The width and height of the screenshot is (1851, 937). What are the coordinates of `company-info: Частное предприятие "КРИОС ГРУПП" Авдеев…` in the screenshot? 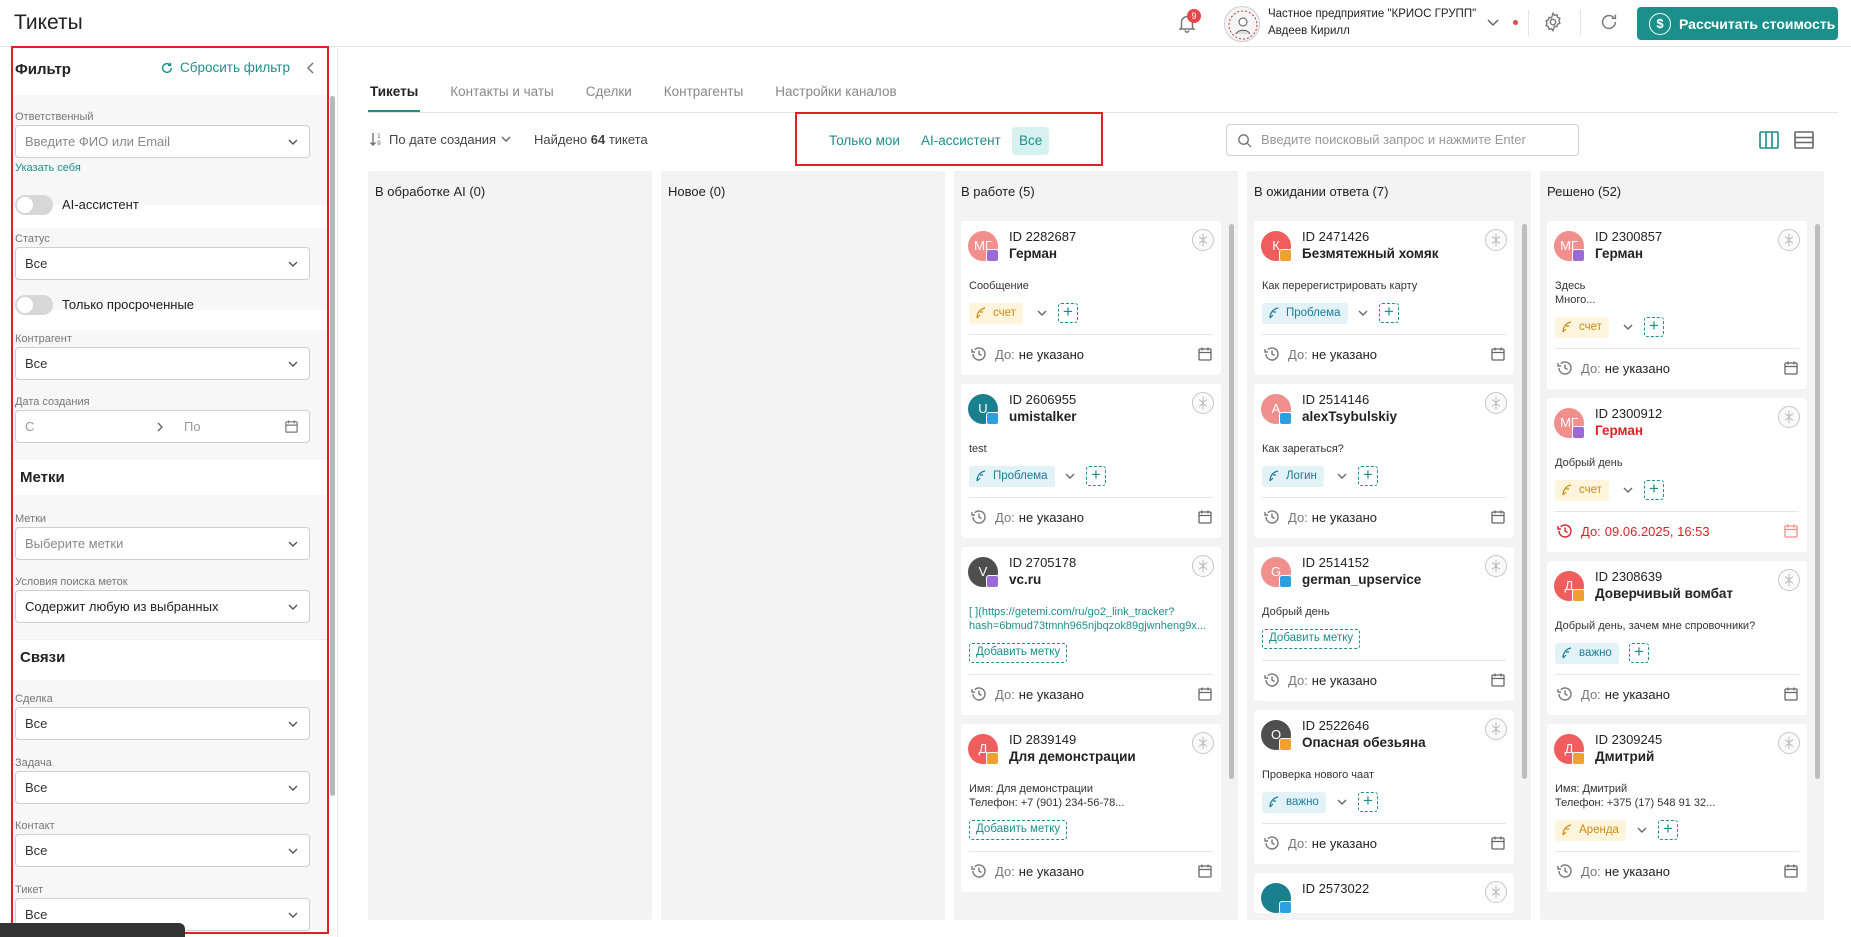 It's located at (1372, 23).